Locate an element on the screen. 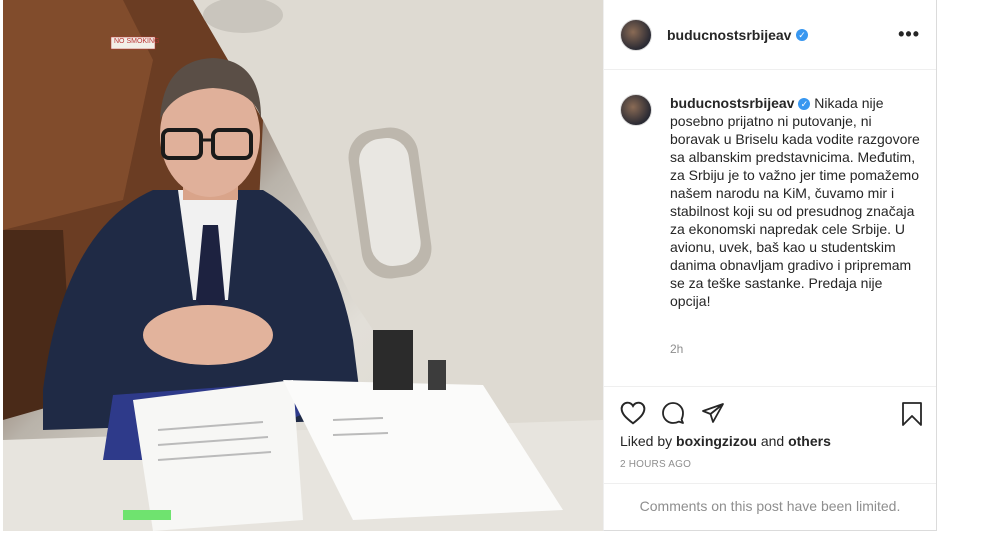  liked-by-others-link: others is located at coordinates (809, 441).